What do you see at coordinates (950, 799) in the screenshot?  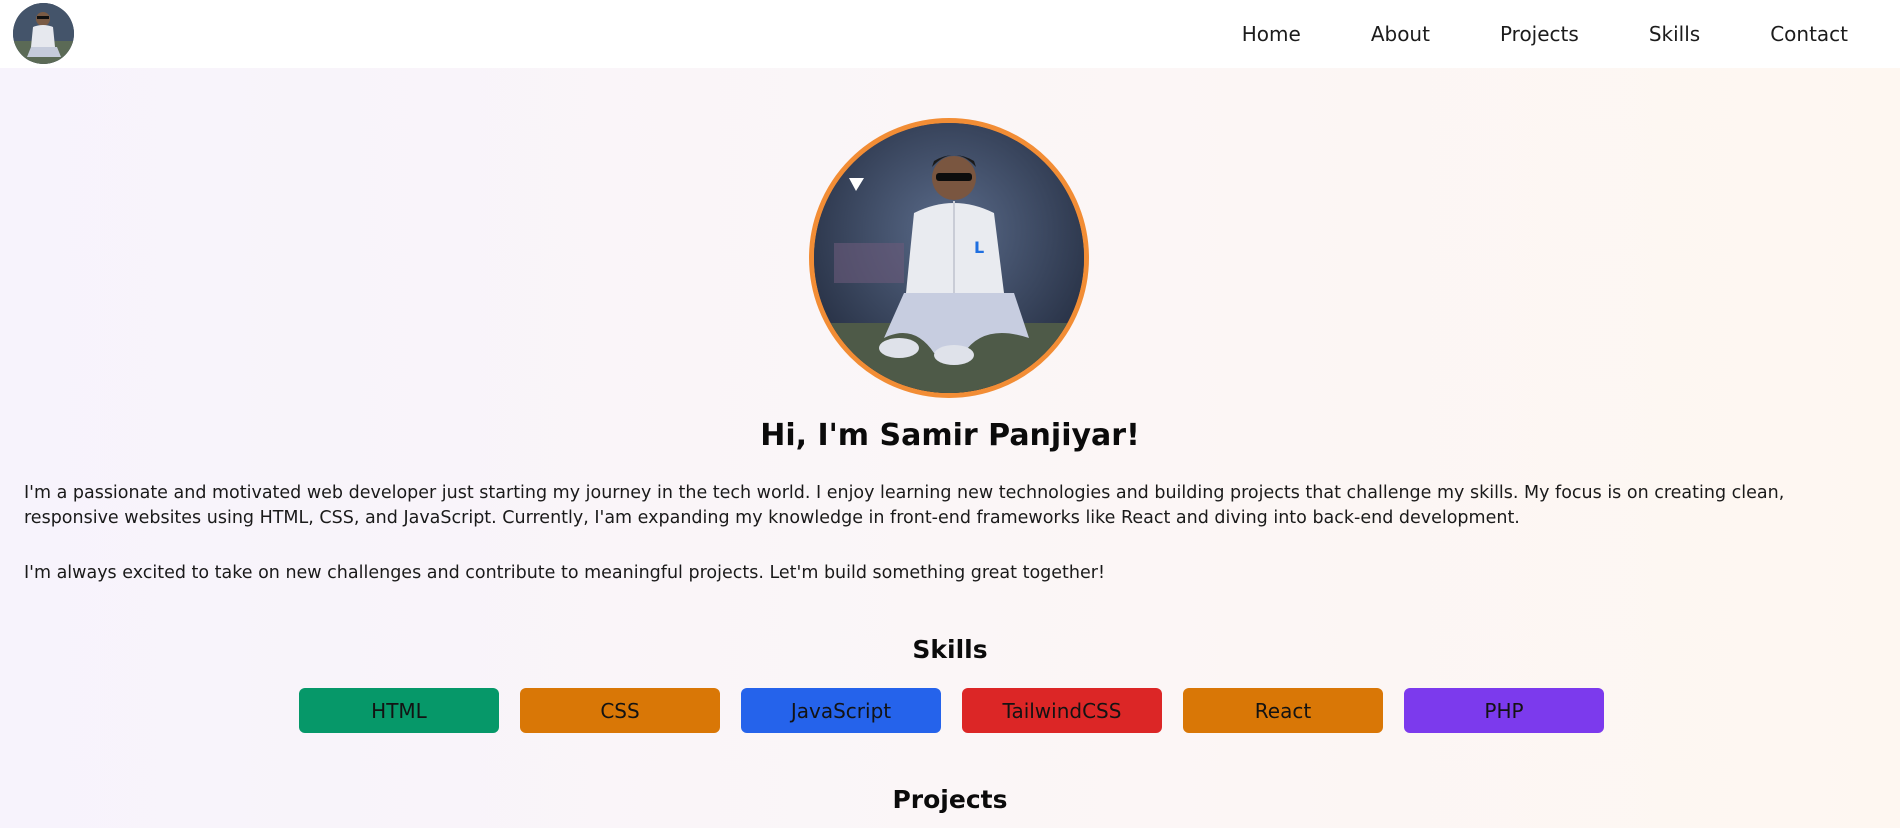 I see `projects-title: Projects` at bounding box center [950, 799].